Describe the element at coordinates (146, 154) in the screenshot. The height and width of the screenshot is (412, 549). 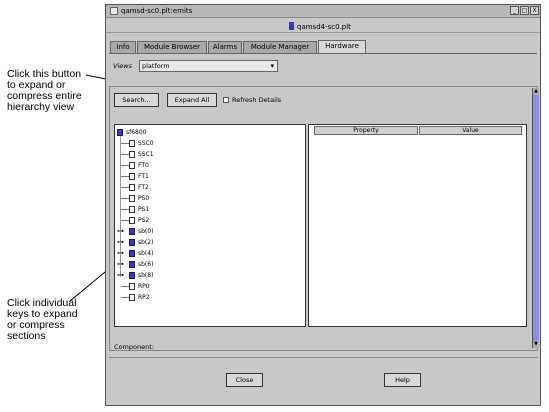
I see `tree-node-label: SSC1` at that location.